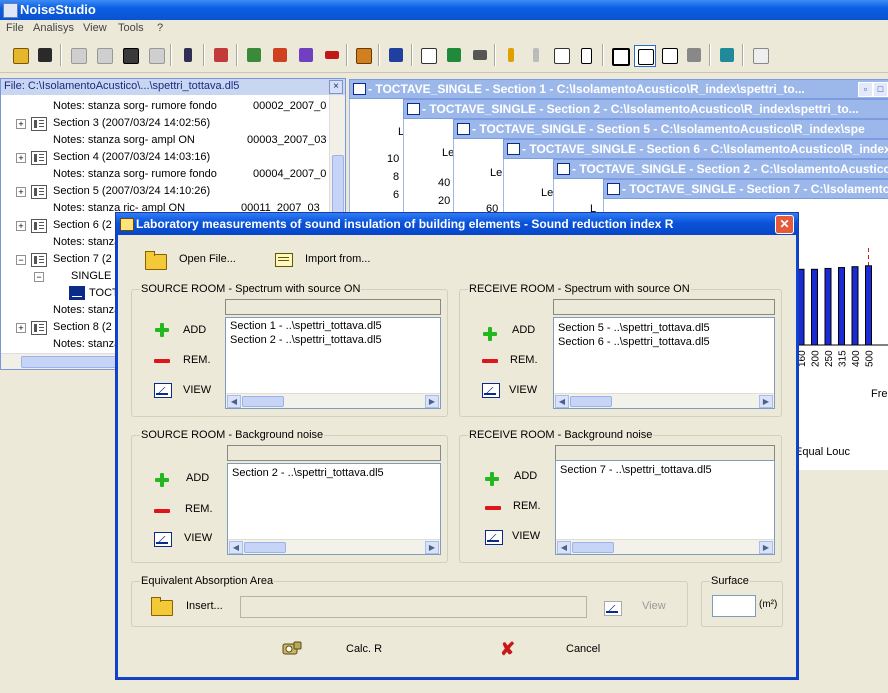  Describe the element at coordinates (334, 509) in the screenshot. I see `source-bg-list: Section 2 - ..\spettri_tottava.dl5 ◀ ▶` at that location.